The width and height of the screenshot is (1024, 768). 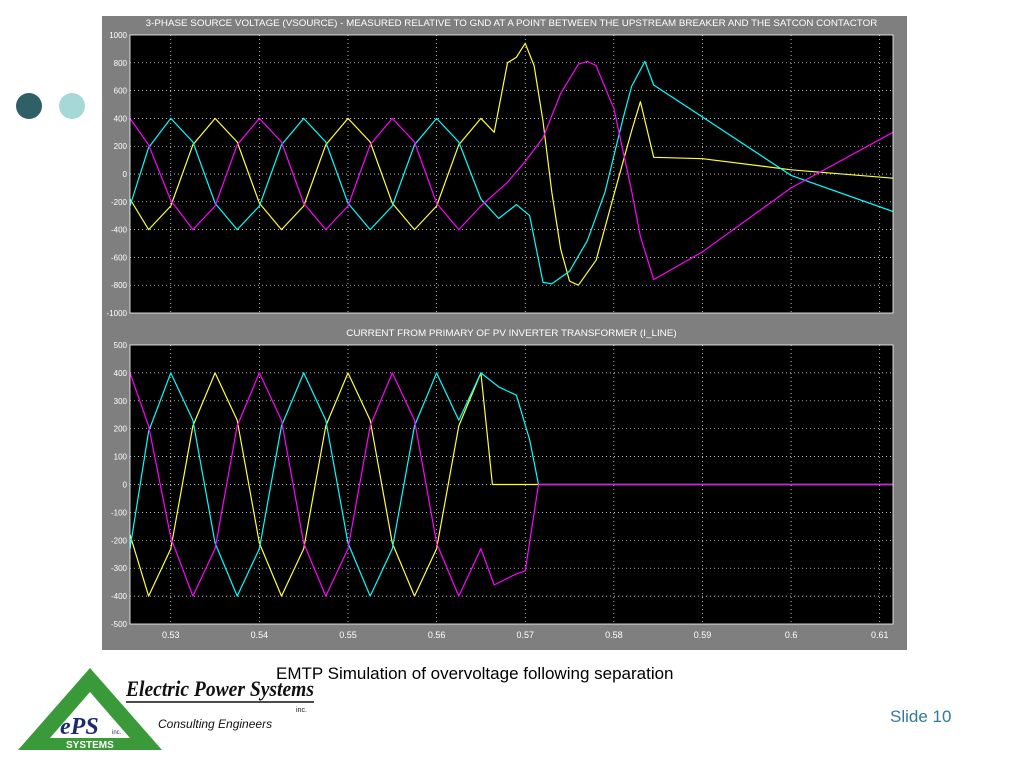 What do you see at coordinates (121, 63) in the screenshot?
I see `y-tick-label: 800` at bounding box center [121, 63].